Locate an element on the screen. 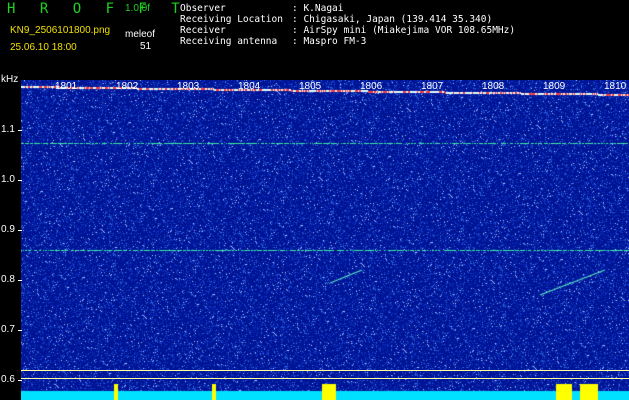  y-tick-label: 0.9 is located at coordinates (8, 229).